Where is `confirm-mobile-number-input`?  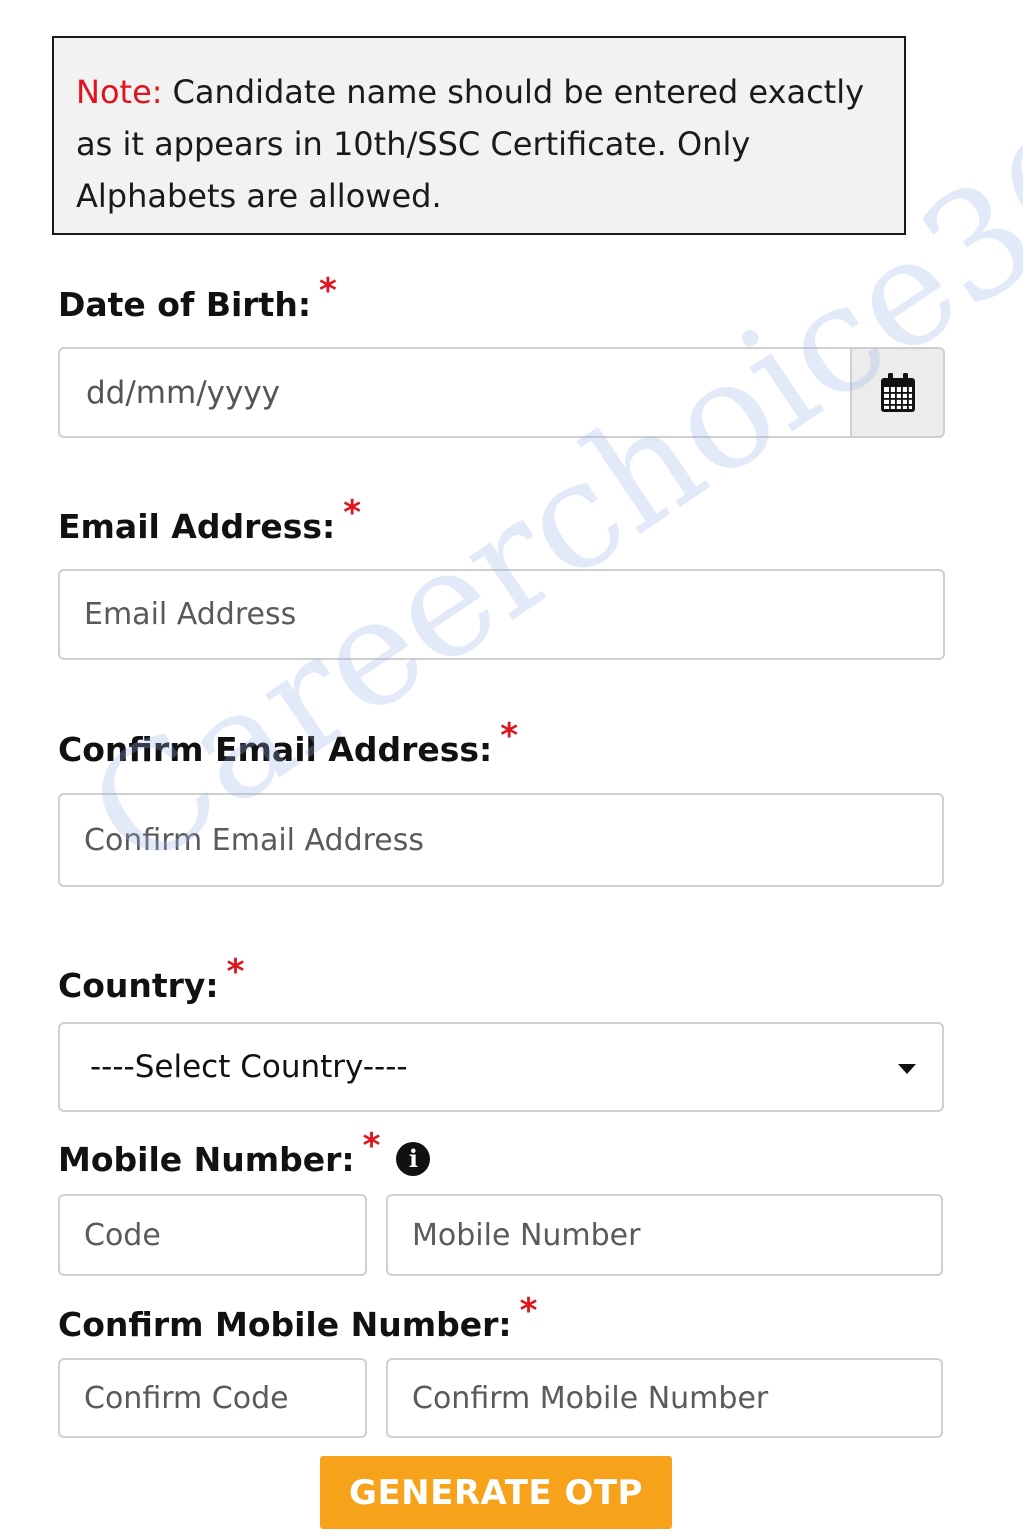 confirm-mobile-number-input is located at coordinates (664, 1398).